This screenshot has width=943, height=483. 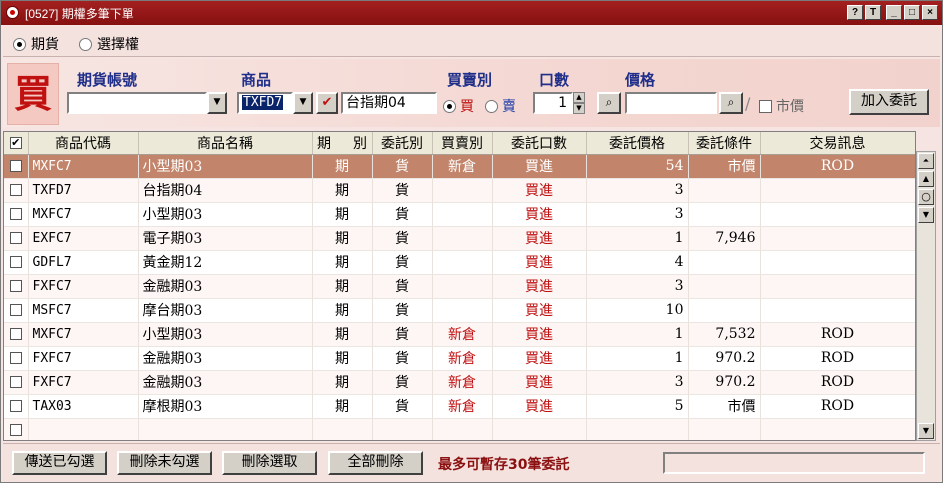 What do you see at coordinates (553, 103) in the screenshot?
I see `qty-field: 1` at bounding box center [553, 103].